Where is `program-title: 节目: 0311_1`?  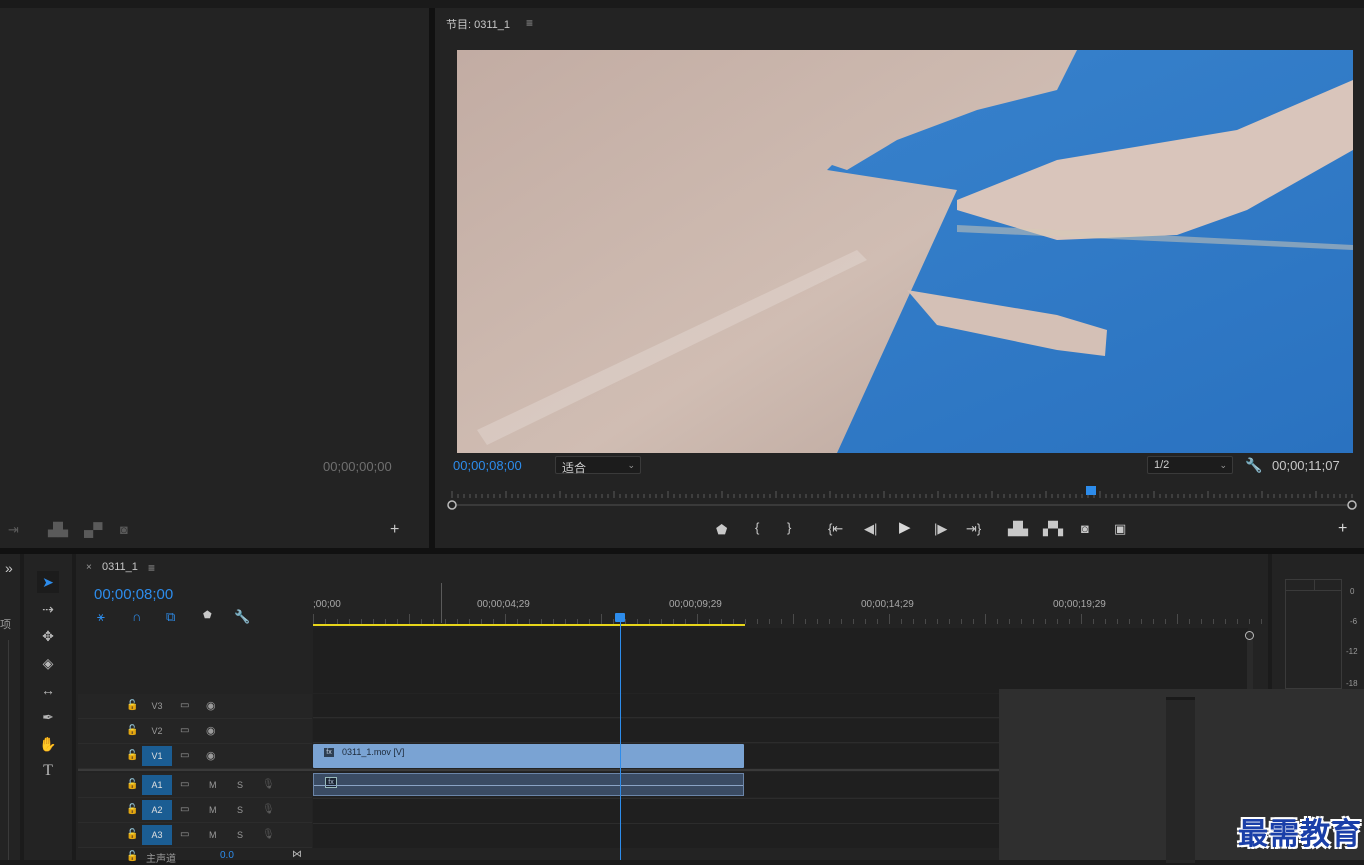 program-title: 节目: 0311_1 is located at coordinates (478, 24).